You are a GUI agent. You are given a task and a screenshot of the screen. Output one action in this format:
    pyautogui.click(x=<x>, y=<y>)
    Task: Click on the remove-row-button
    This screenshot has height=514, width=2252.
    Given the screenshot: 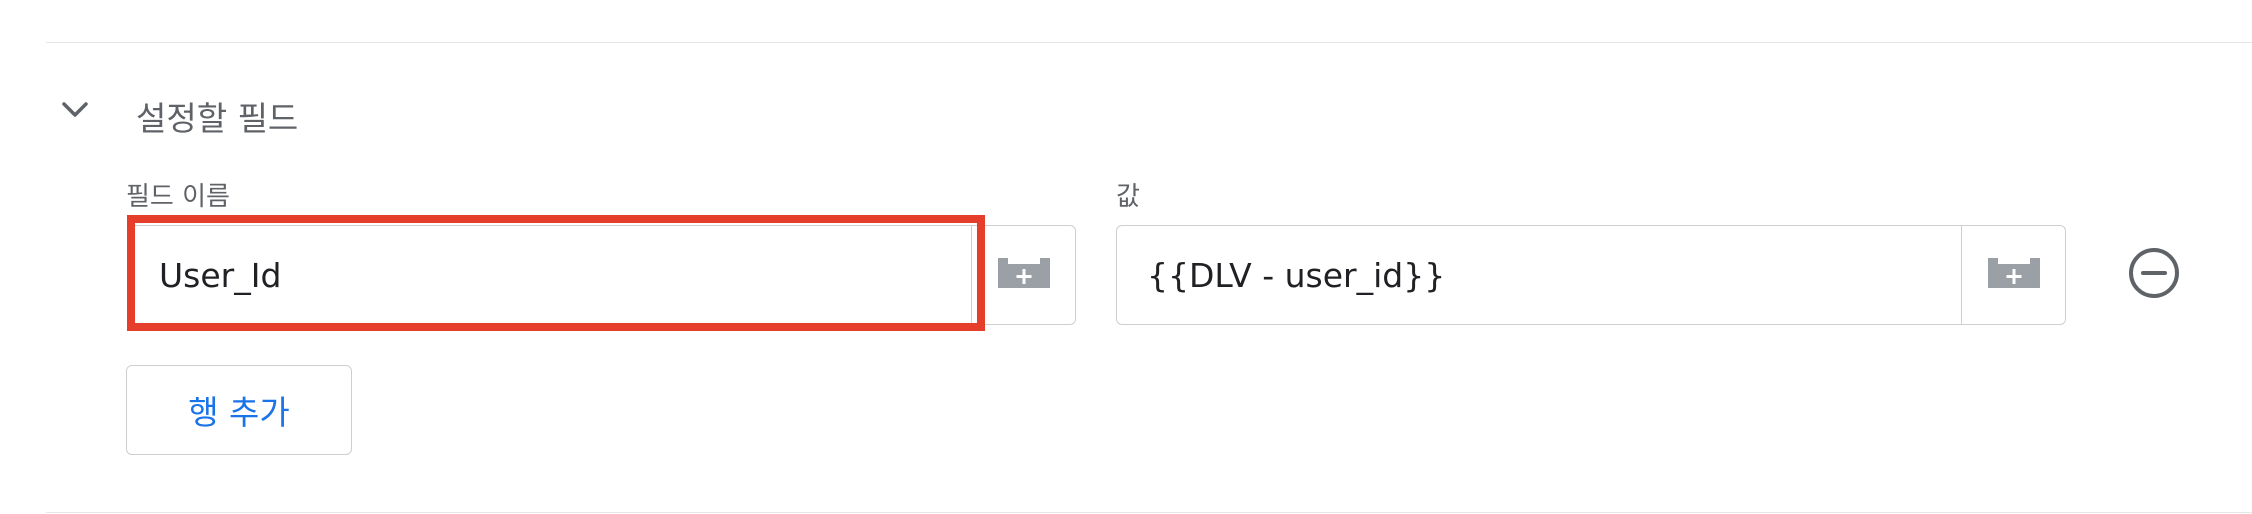 What is the action you would take?
    pyautogui.click(x=2154, y=275)
    